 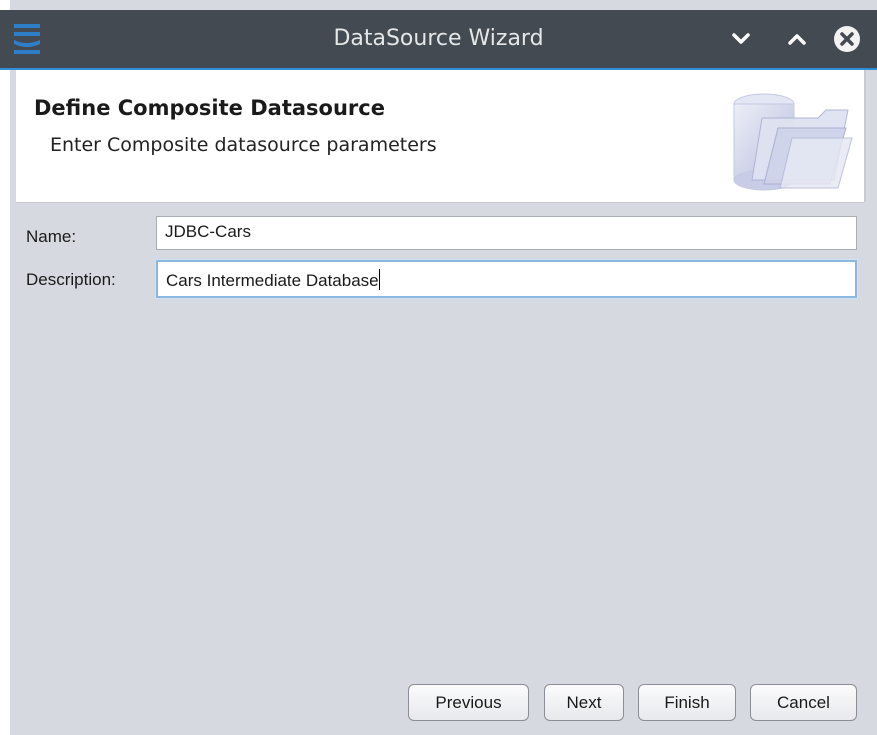 What do you see at coordinates (51, 236) in the screenshot?
I see `name-label: Name:` at bounding box center [51, 236].